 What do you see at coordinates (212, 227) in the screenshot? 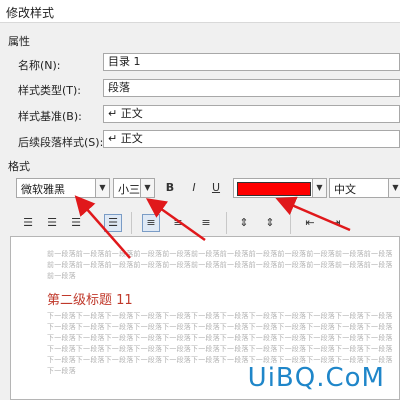
I see `red-annotation-arrow-icon` at bounding box center [212, 227].